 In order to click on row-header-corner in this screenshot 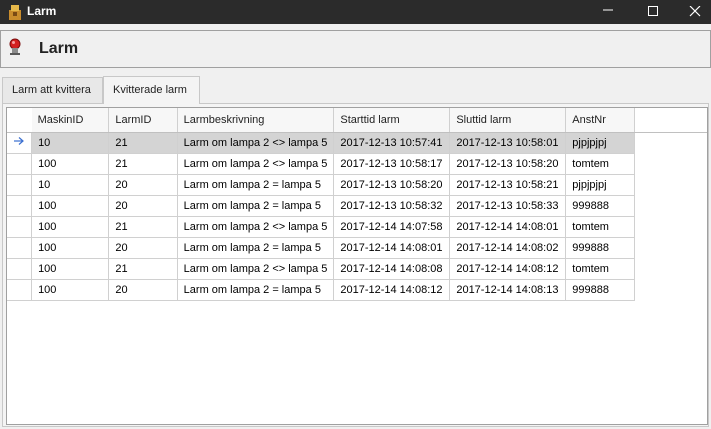, I will do `click(19, 120)`.